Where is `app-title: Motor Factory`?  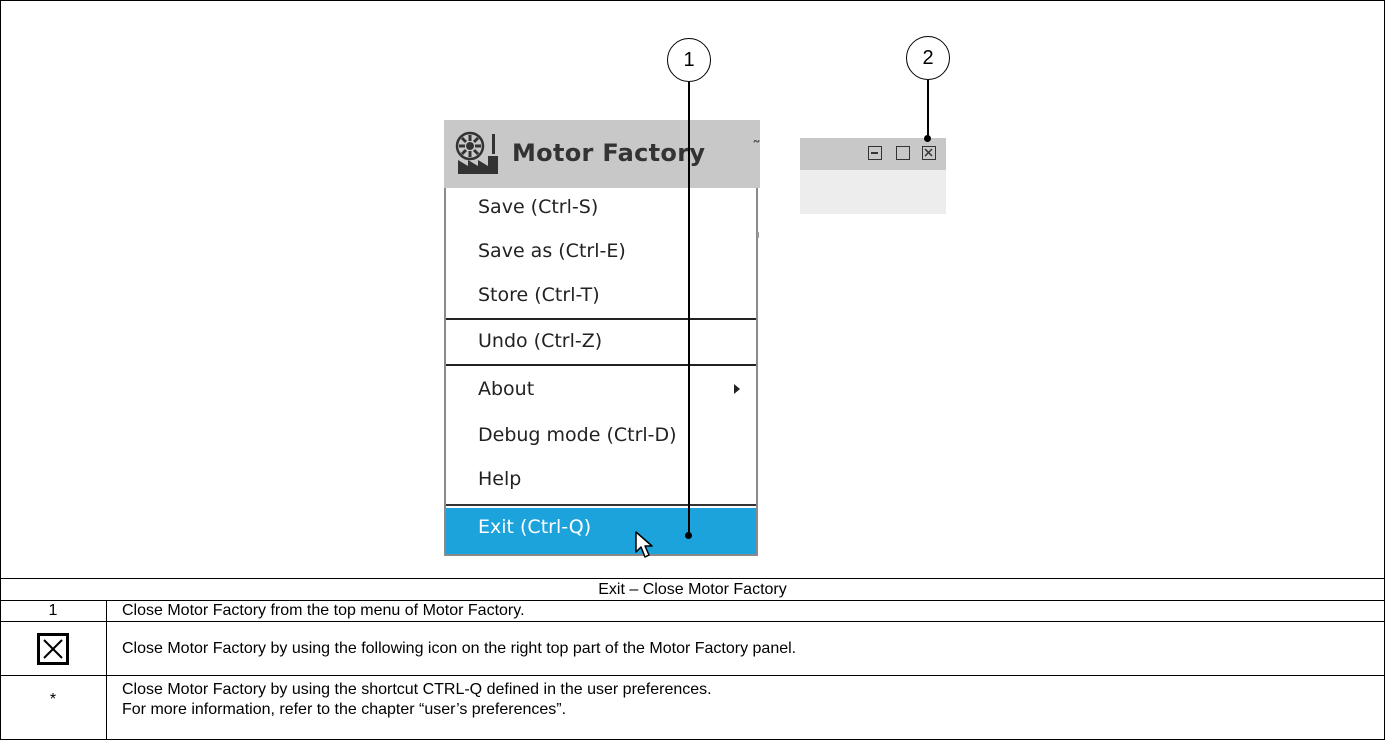 app-title: Motor Factory is located at coordinates (608, 153).